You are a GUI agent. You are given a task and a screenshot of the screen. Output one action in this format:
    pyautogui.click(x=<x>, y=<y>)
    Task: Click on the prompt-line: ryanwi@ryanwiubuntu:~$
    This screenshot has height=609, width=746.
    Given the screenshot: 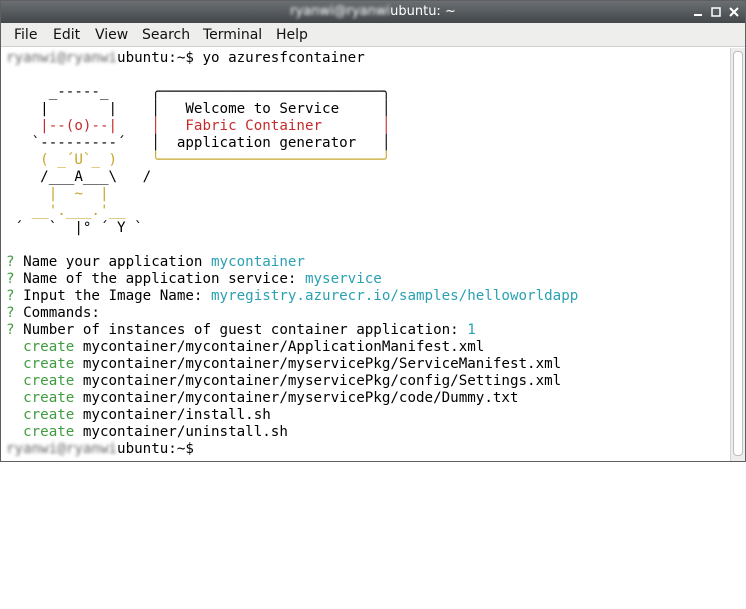 What is the action you would take?
    pyautogui.click(x=100, y=449)
    